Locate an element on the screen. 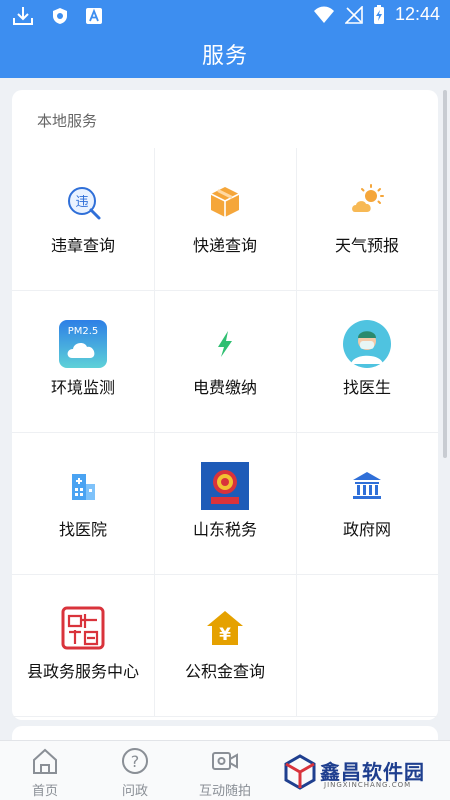 The width and height of the screenshot is (450, 800). notification-icons is located at coordinates (57, 16).